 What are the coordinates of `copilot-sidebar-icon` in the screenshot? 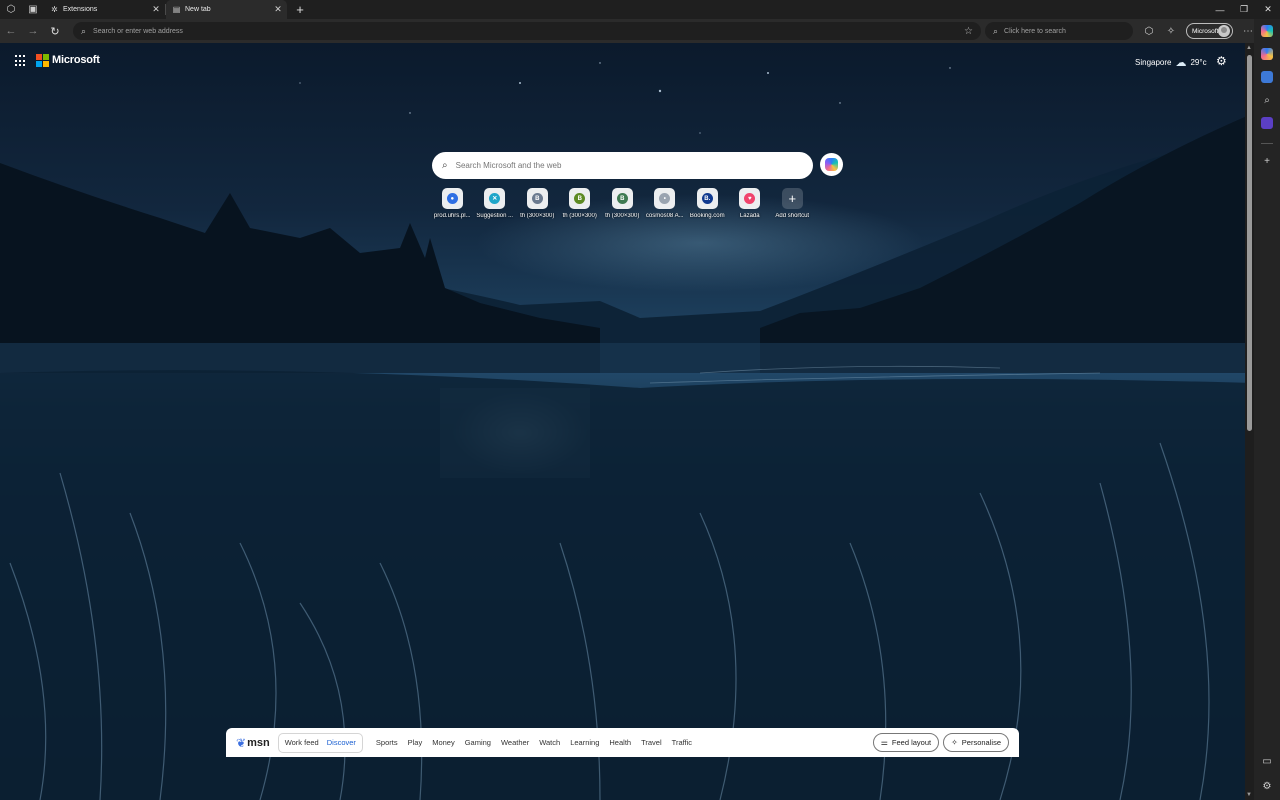 It's located at (1267, 31).